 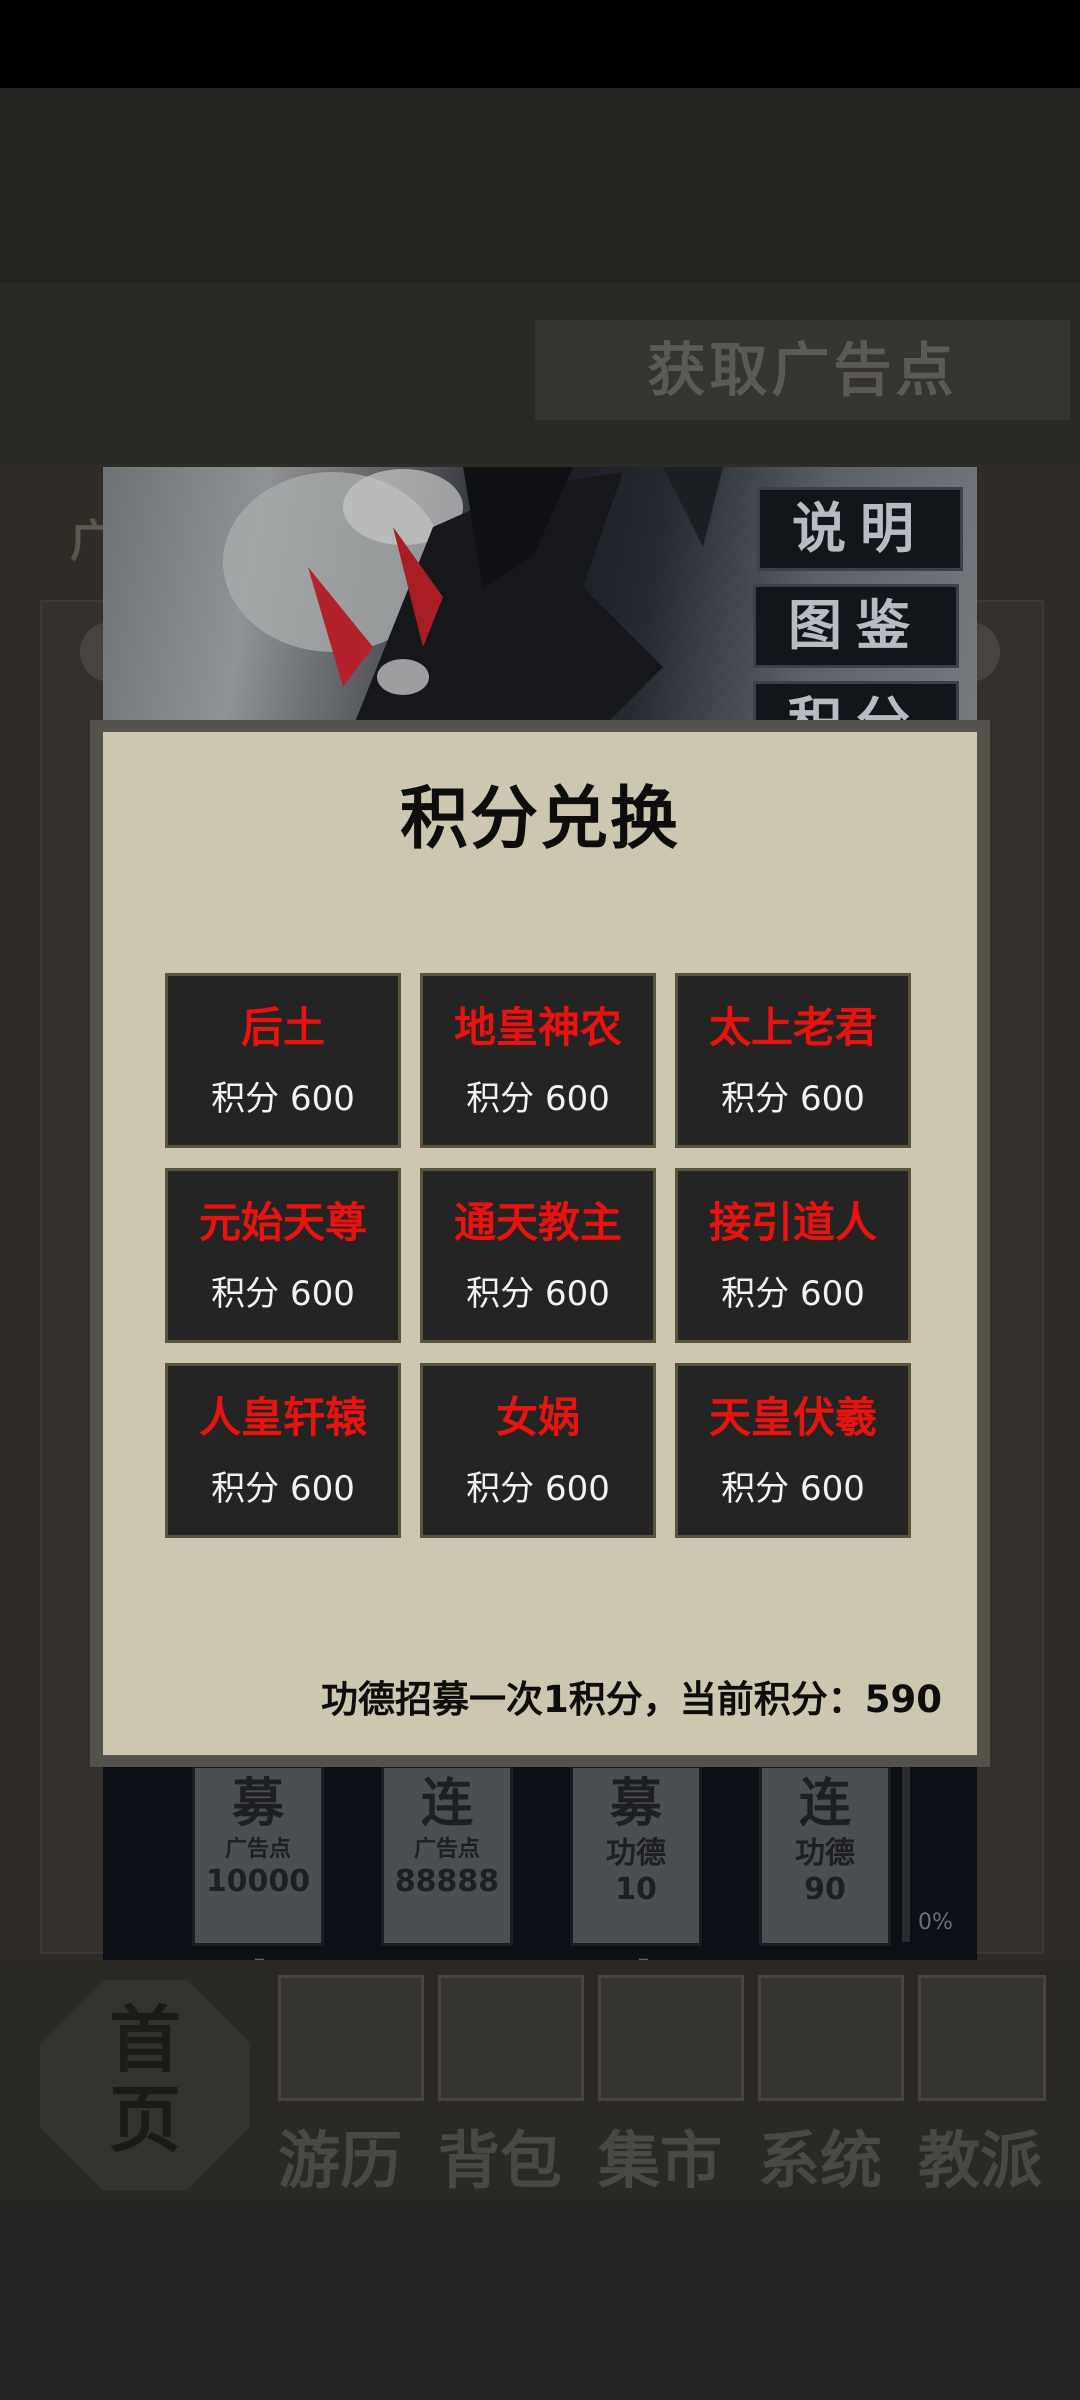 I want to click on system-icon, so click(x=831, y=2038).